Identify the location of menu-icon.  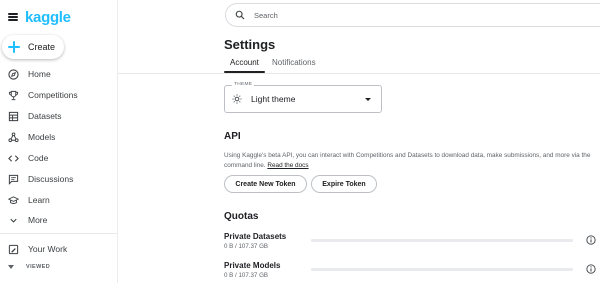
(13, 17).